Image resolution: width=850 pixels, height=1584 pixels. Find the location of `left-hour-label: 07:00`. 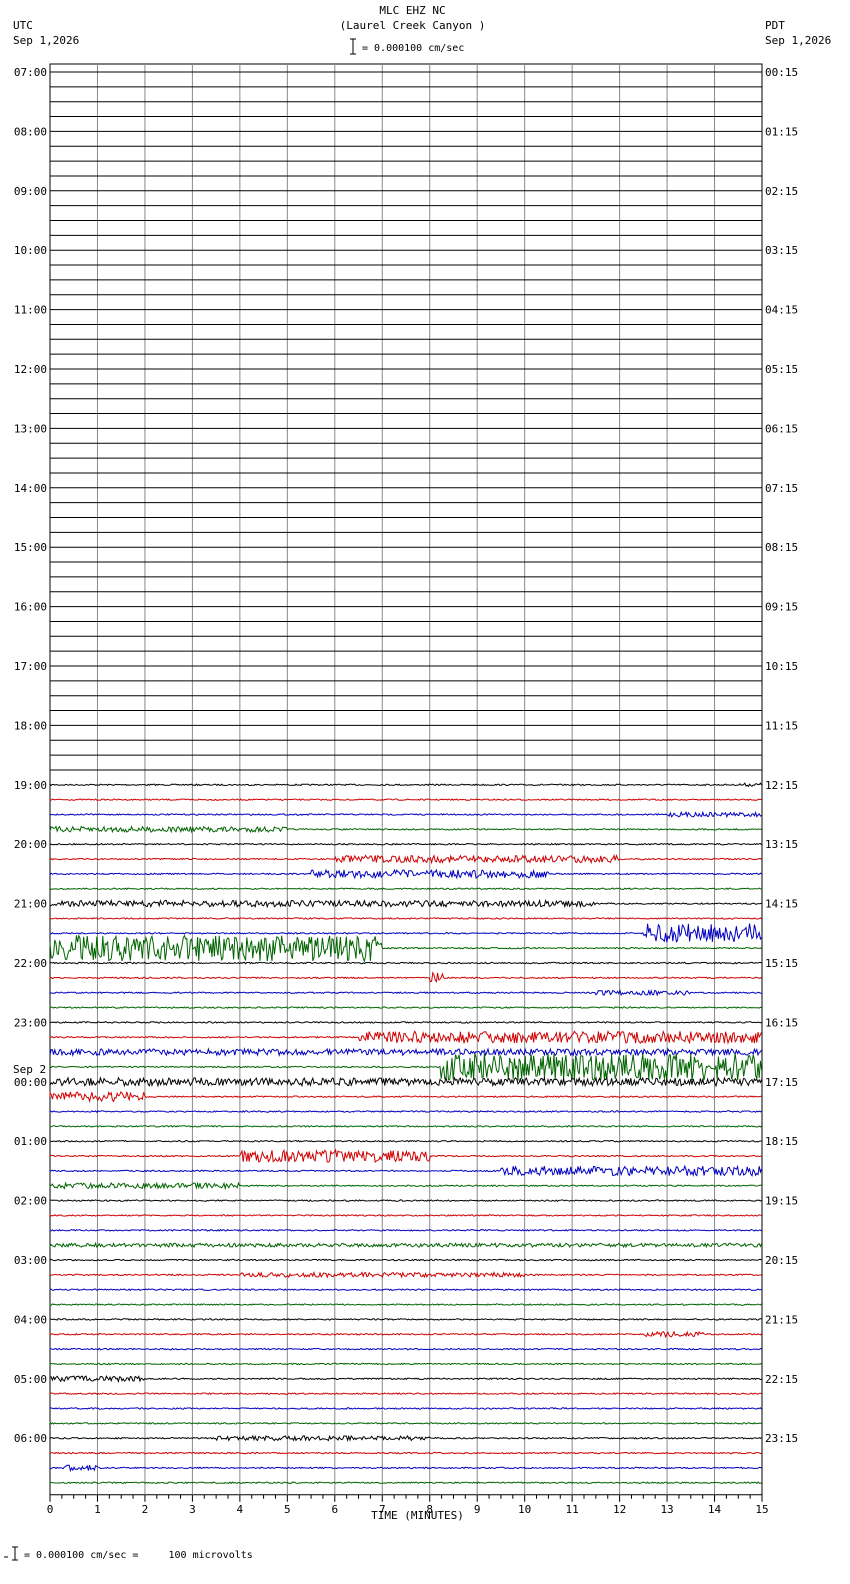

left-hour-label: 07:00 is located at coordinates (30, 72).